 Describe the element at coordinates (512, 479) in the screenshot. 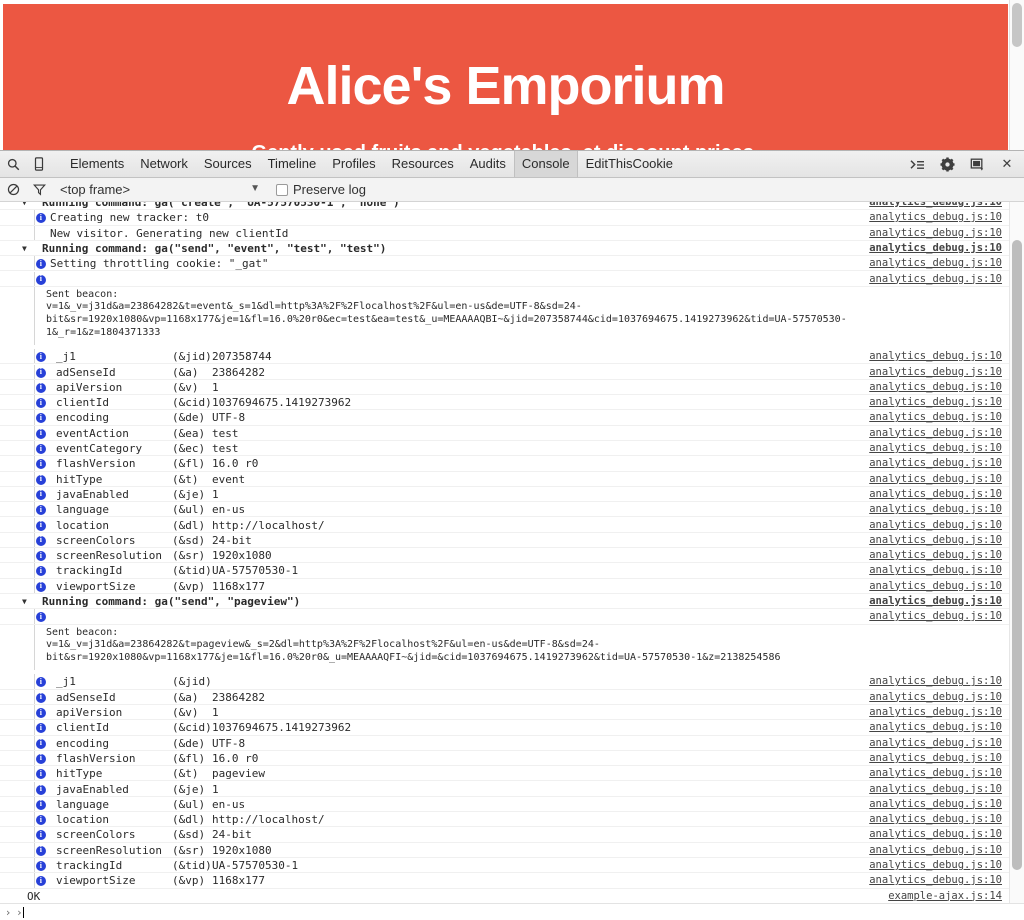

I see `beacon-param-row: hitType (&t) event analytics_debug.js:10` at that location.